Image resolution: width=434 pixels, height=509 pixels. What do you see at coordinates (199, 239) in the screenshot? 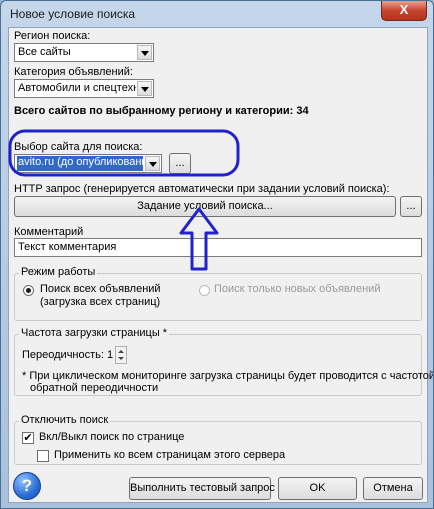
I see `arrow-up-annotation-icon` at bounding box center [199, 239].